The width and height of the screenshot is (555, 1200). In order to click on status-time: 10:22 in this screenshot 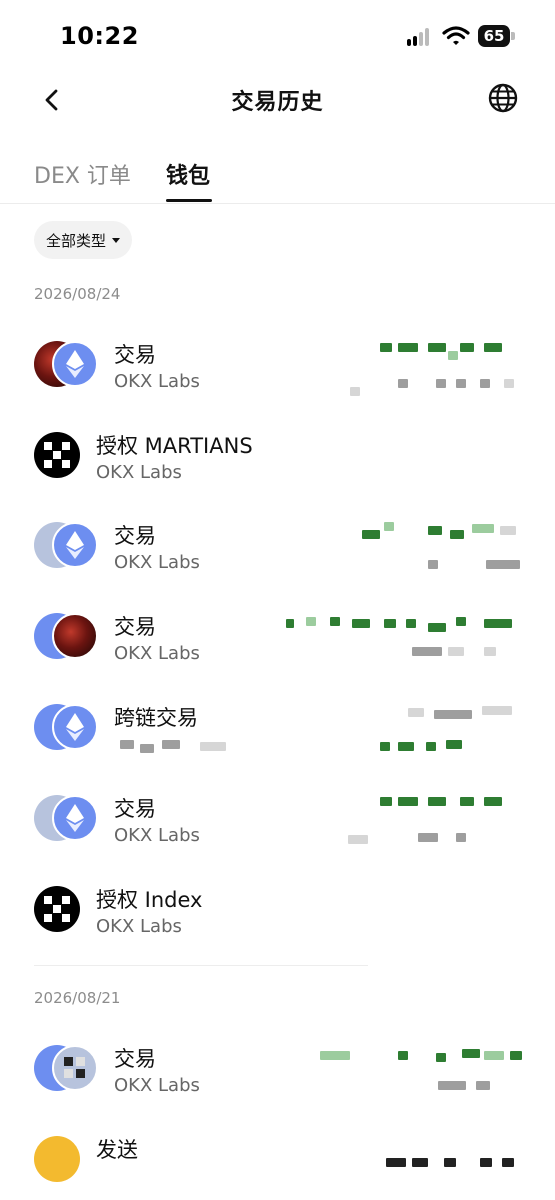, I will do `click(99, 36)`.